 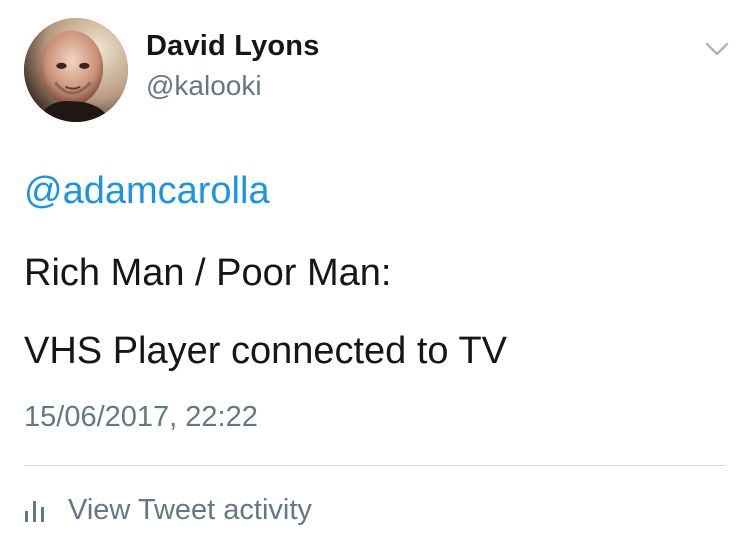 What do you see at coordinates (34, 511) in the screenshot?
I see `bar-chart-icon` at bounding box center [34, 511].